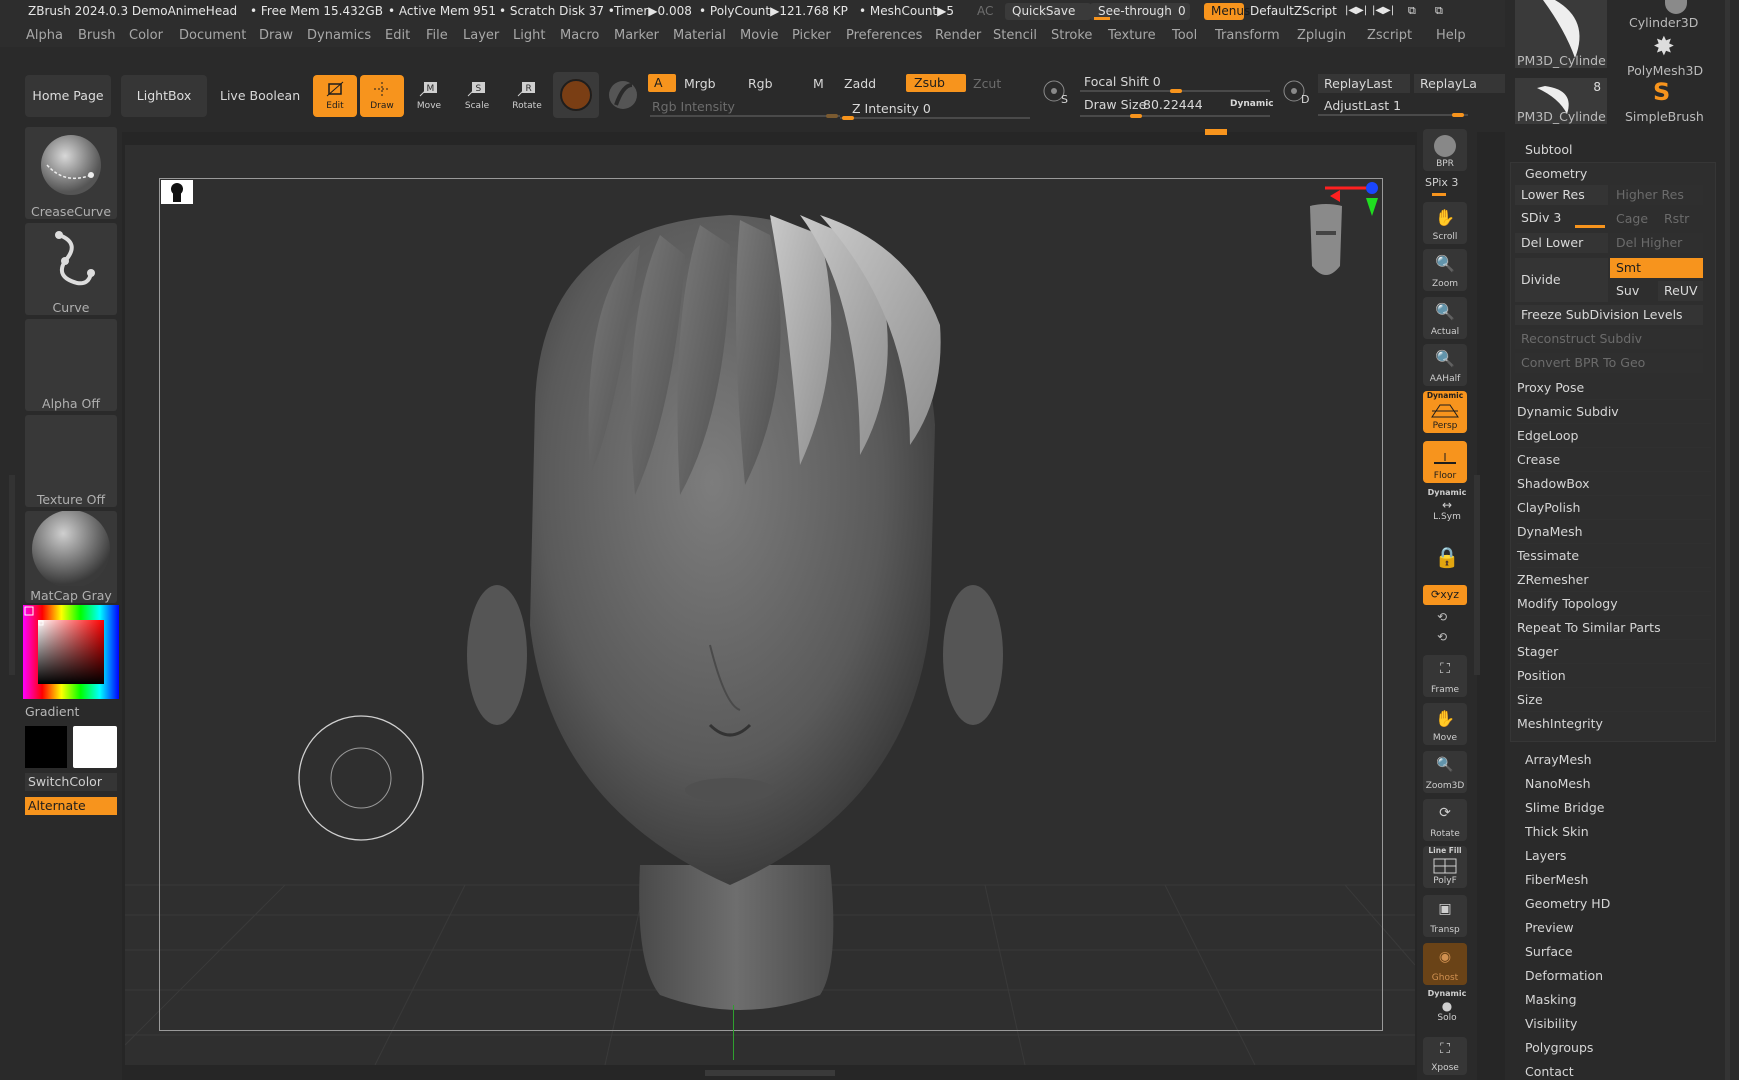  What do you see at coordinates (1549, 1071) in the screenshot?
I see `contact-section: Contact` at bounding box center [1549, 1071].